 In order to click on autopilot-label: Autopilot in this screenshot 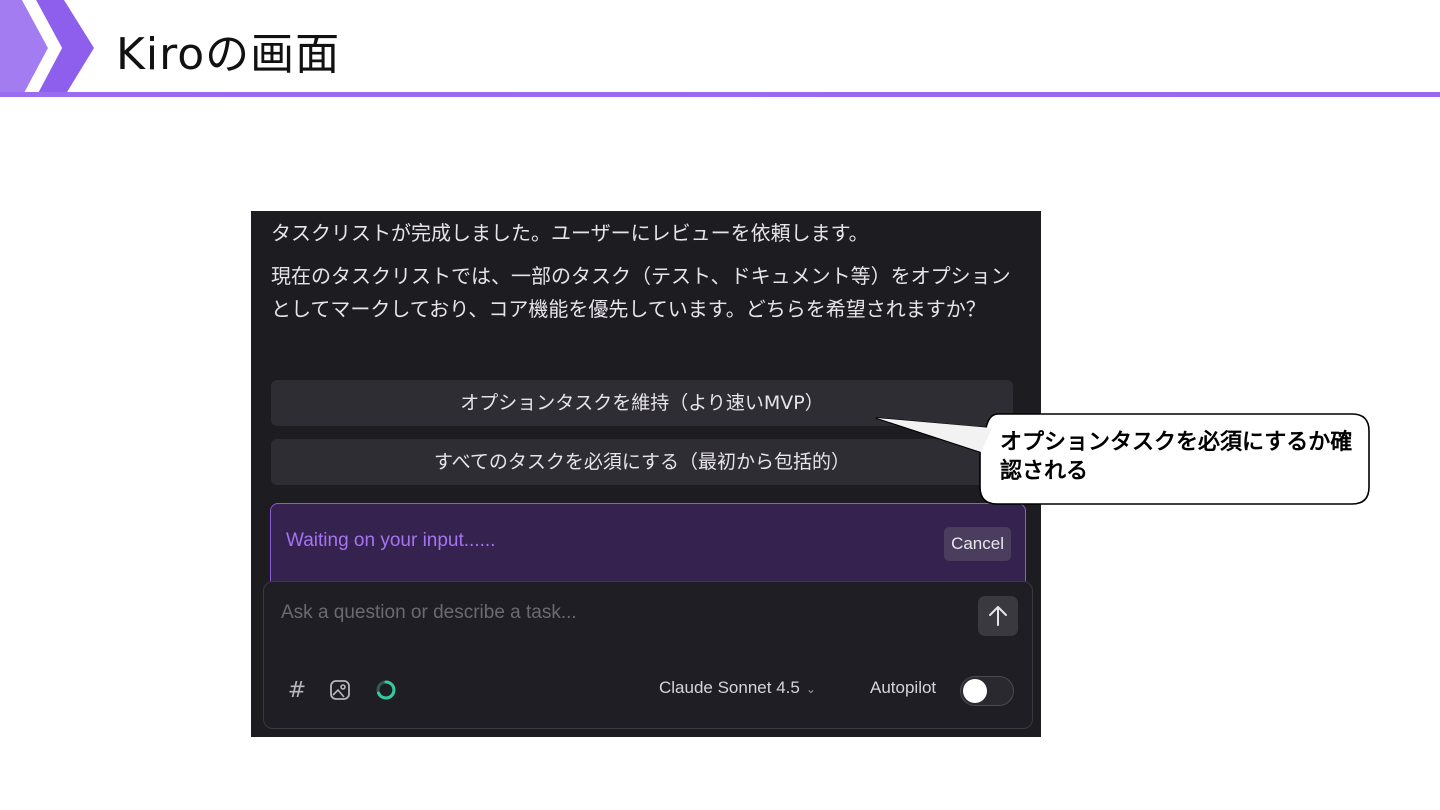, I will do `click(903, 687)`.